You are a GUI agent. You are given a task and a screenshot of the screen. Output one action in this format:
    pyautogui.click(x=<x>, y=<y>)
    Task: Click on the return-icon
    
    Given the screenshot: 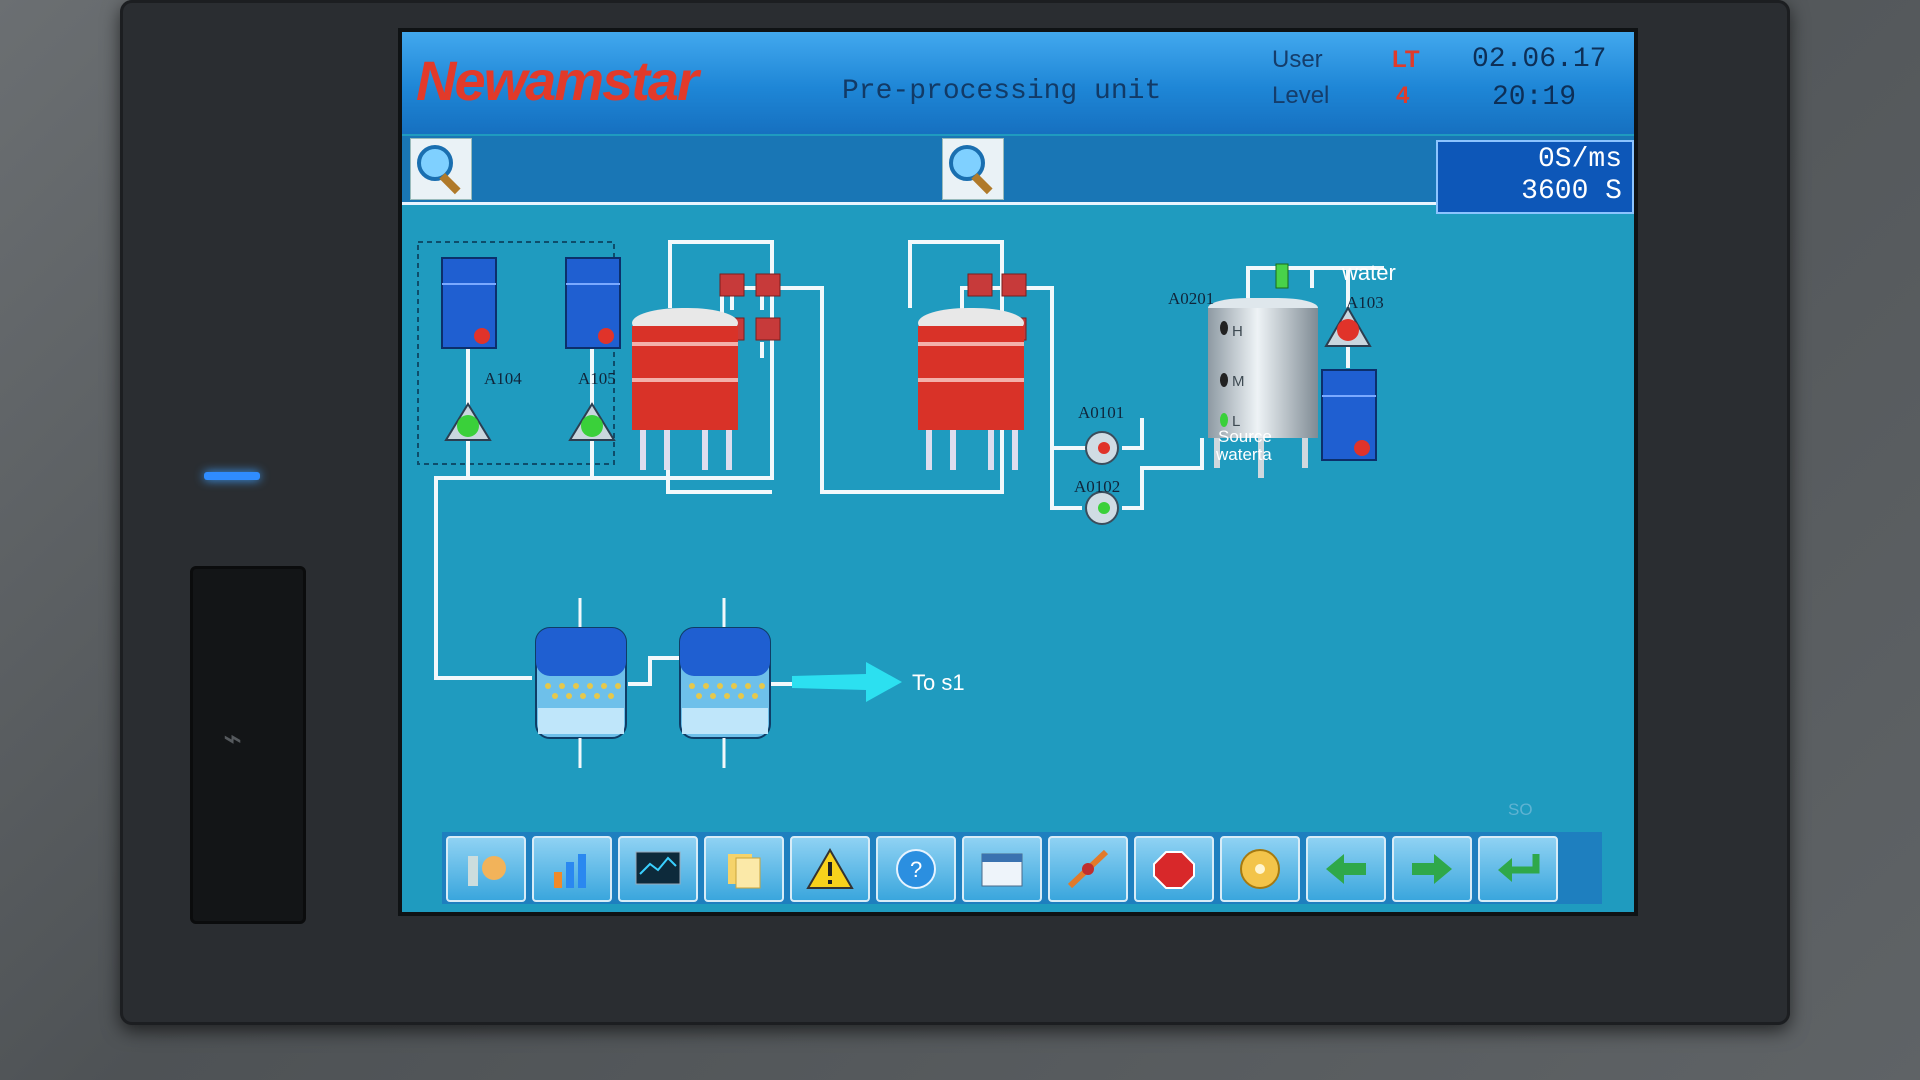 What is the action you would take?
    pyautogui.click(x=1519, y=868)
    